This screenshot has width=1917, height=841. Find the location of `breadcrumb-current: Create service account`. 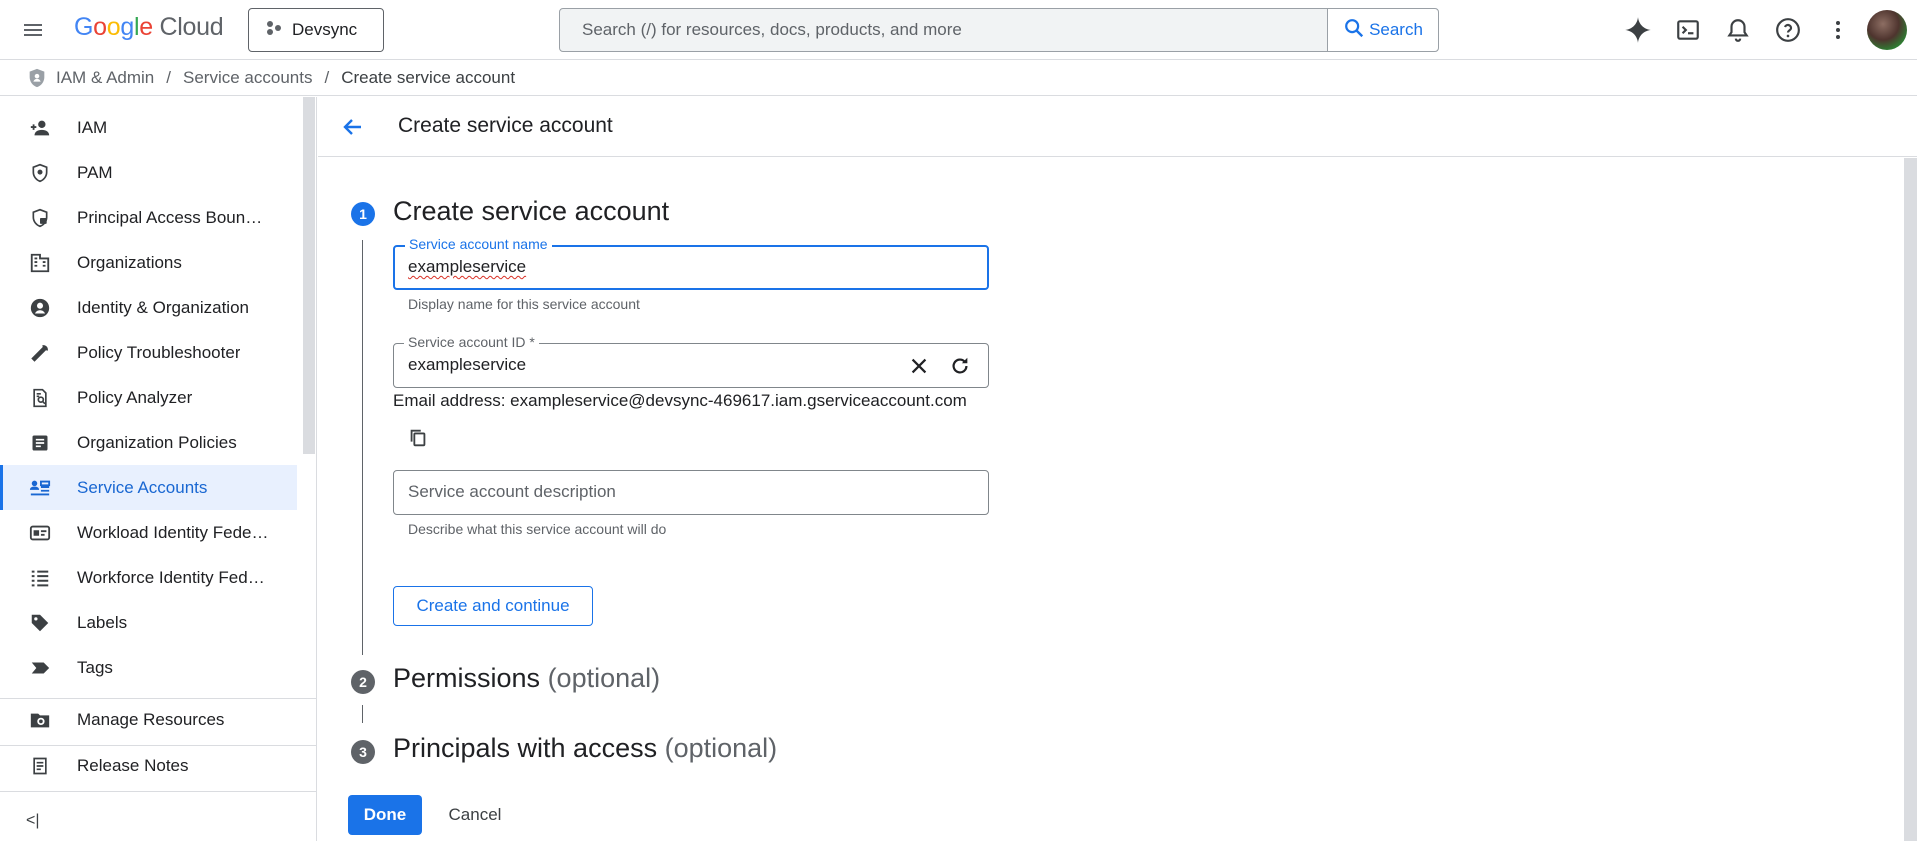

breadcrumb-current: Create service account is located at coordinates (428, 77).